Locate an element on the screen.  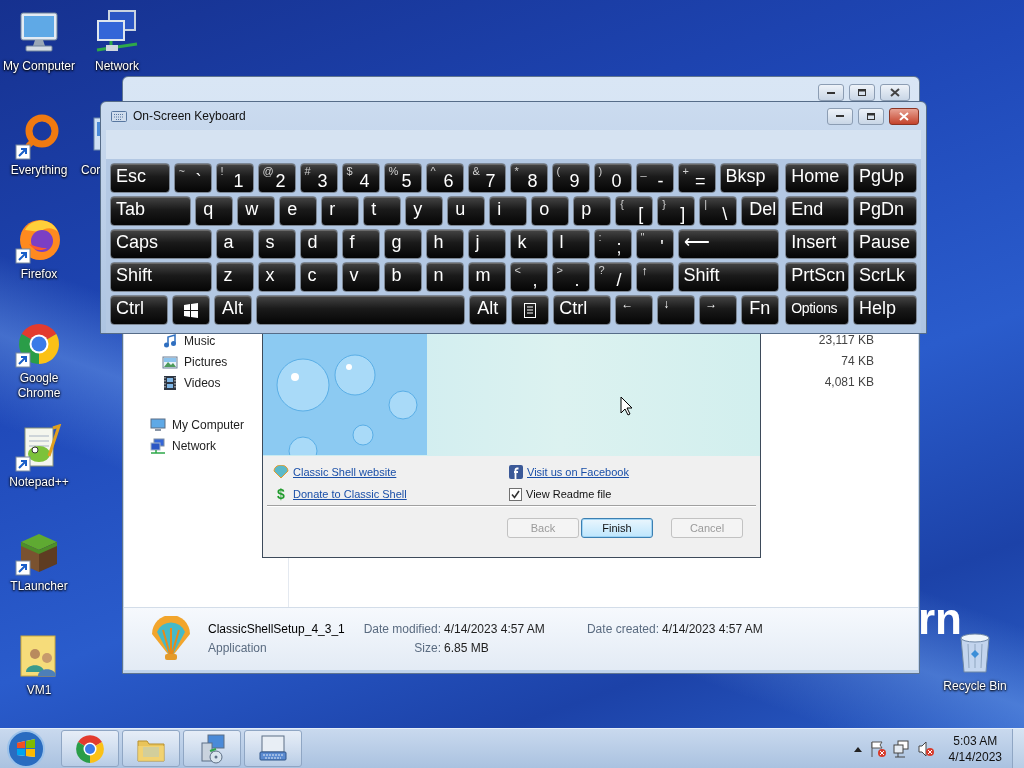
key: Insert is located at coordinates (817, 244).